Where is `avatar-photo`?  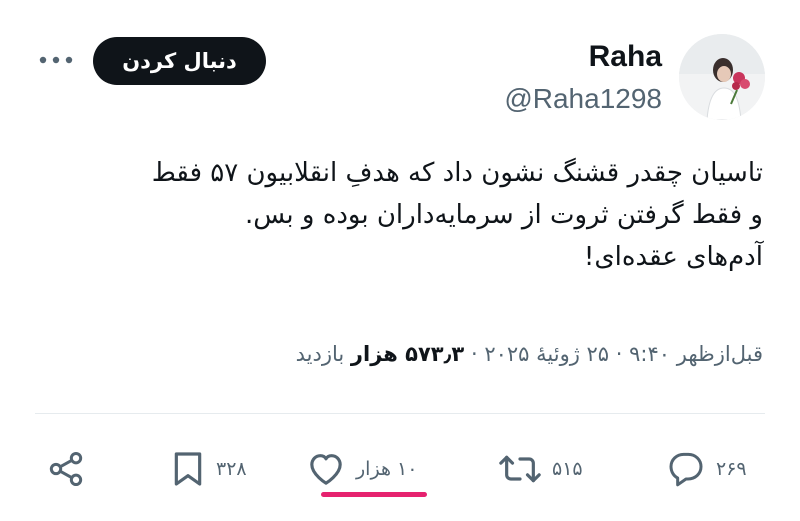
avatar-photo is located at coordinates (722, 77).